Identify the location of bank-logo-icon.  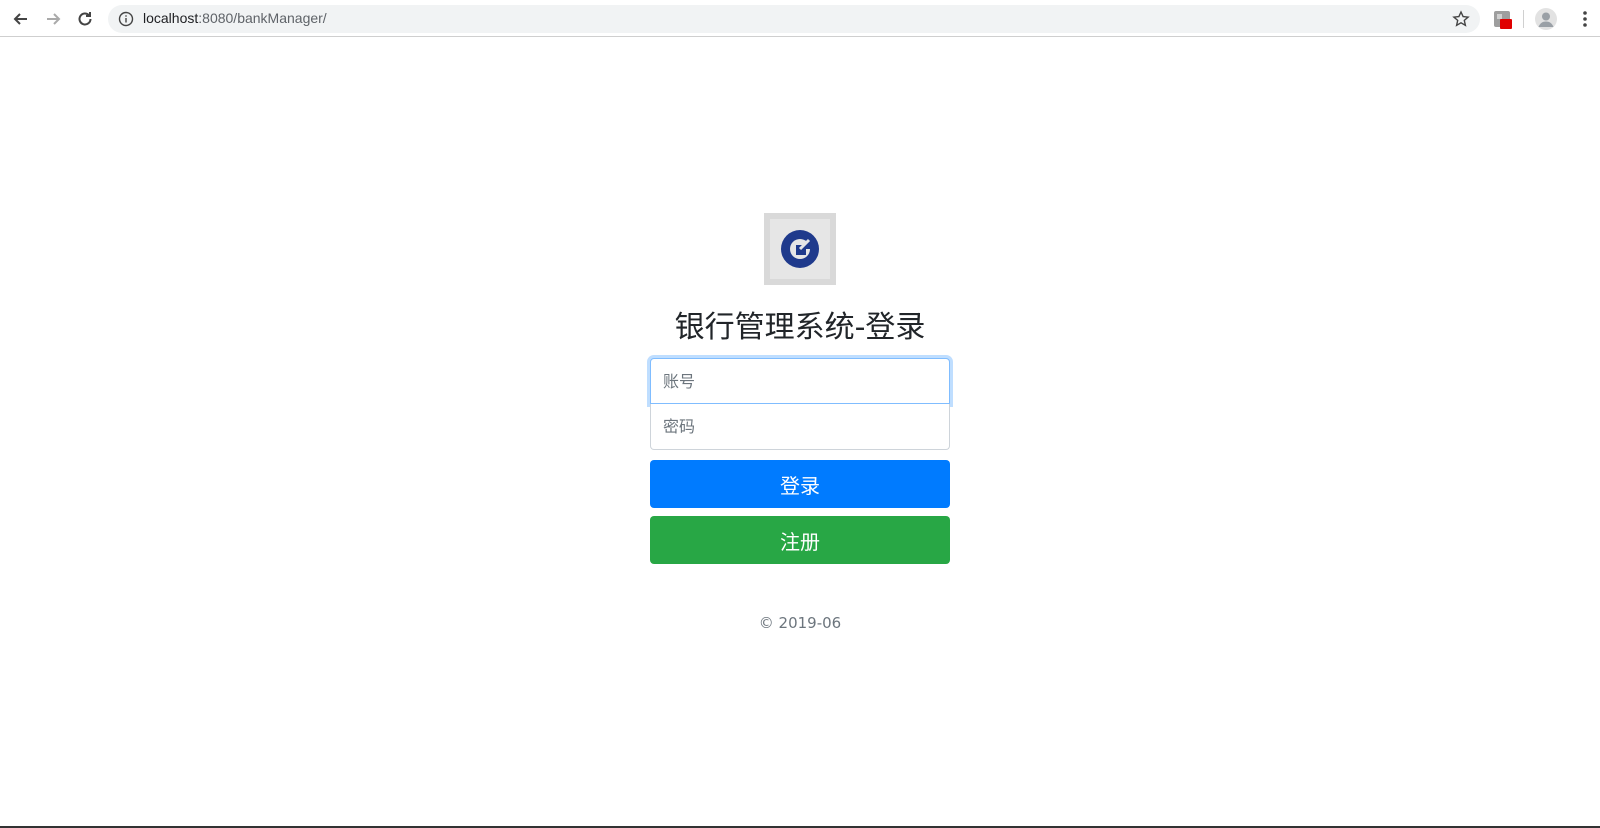
(800, 249).